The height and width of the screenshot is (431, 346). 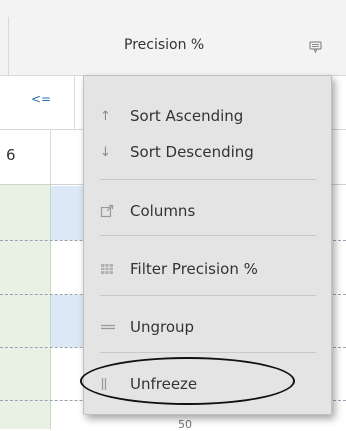 I want to click on arrow-down-icon: ↓, so click(x=105, y=152).